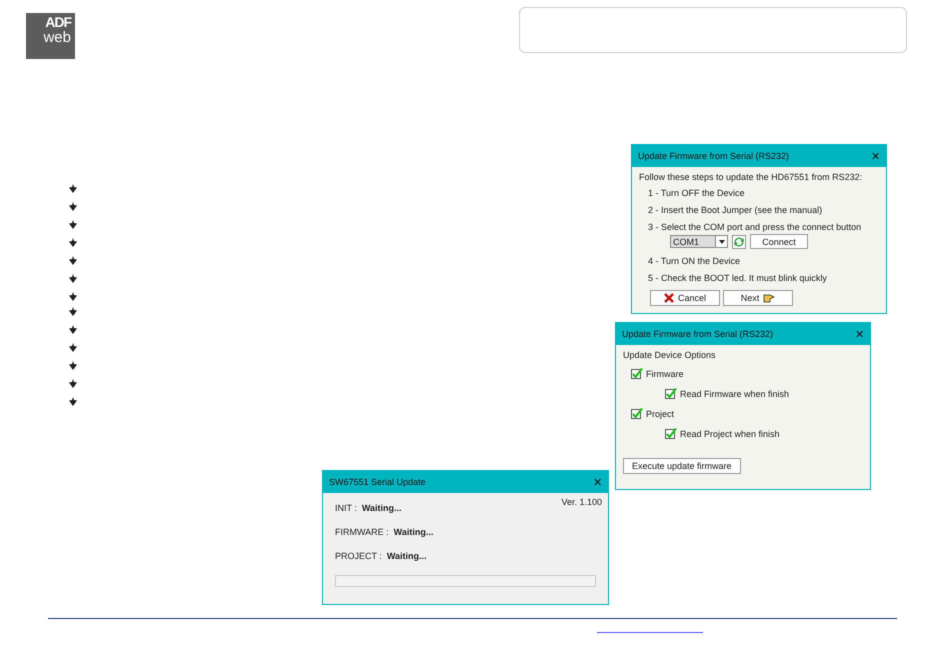 The height and width of the screenshot is (659, 950). Describe the element at coordinates (58, 22) in the screenshot. I see `logo-text: ADF` at that location.